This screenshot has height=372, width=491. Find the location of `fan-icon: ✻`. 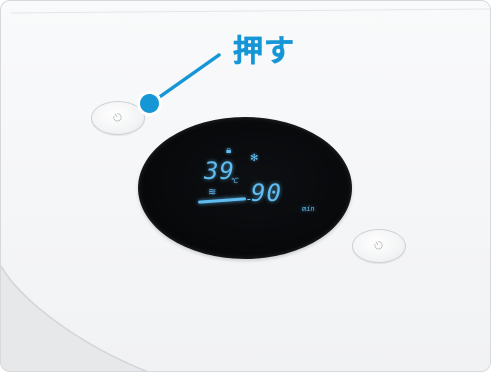

fan-icon: ✻ is located at coordinates (254, 158).